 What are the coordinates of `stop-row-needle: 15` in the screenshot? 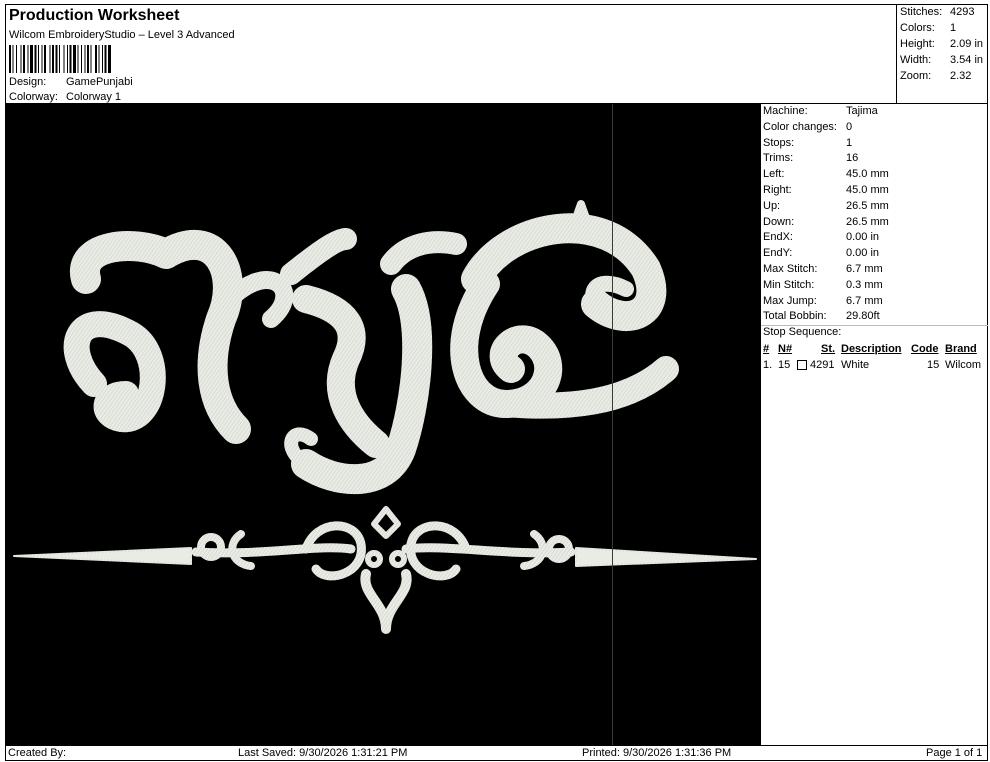 It's located at (784, 365).